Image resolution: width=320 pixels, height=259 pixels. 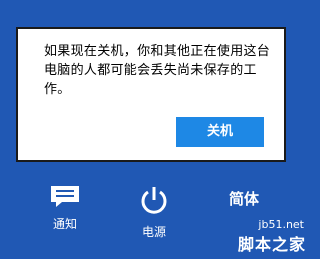 I want to click on input-method-charm: 简体, so click(x=244, y=198).